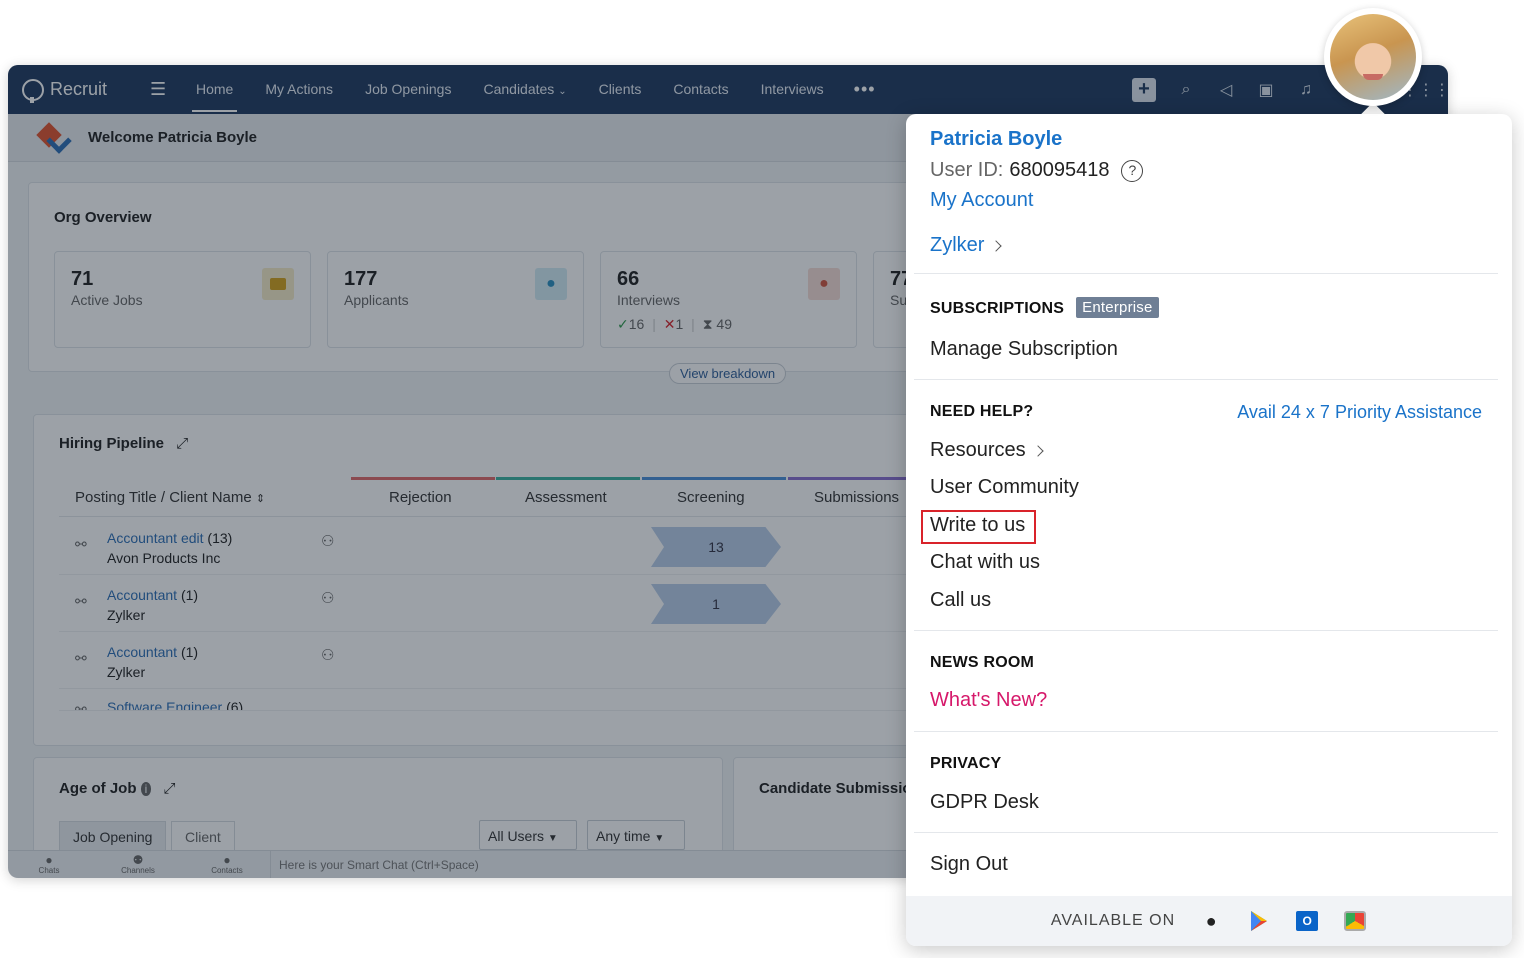  I want to click on my-account-link: My Account, so click(981, 200).